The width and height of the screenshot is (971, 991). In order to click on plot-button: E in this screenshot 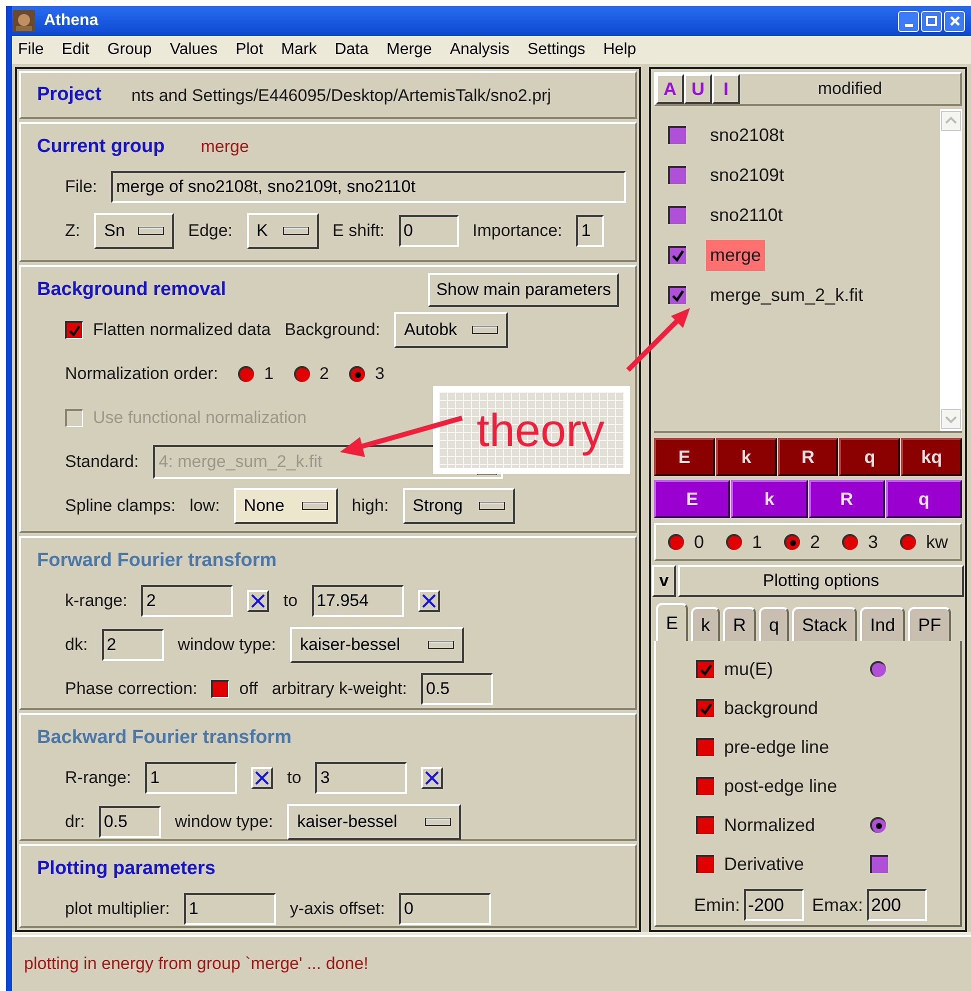, I will do `click(684, 457)`.